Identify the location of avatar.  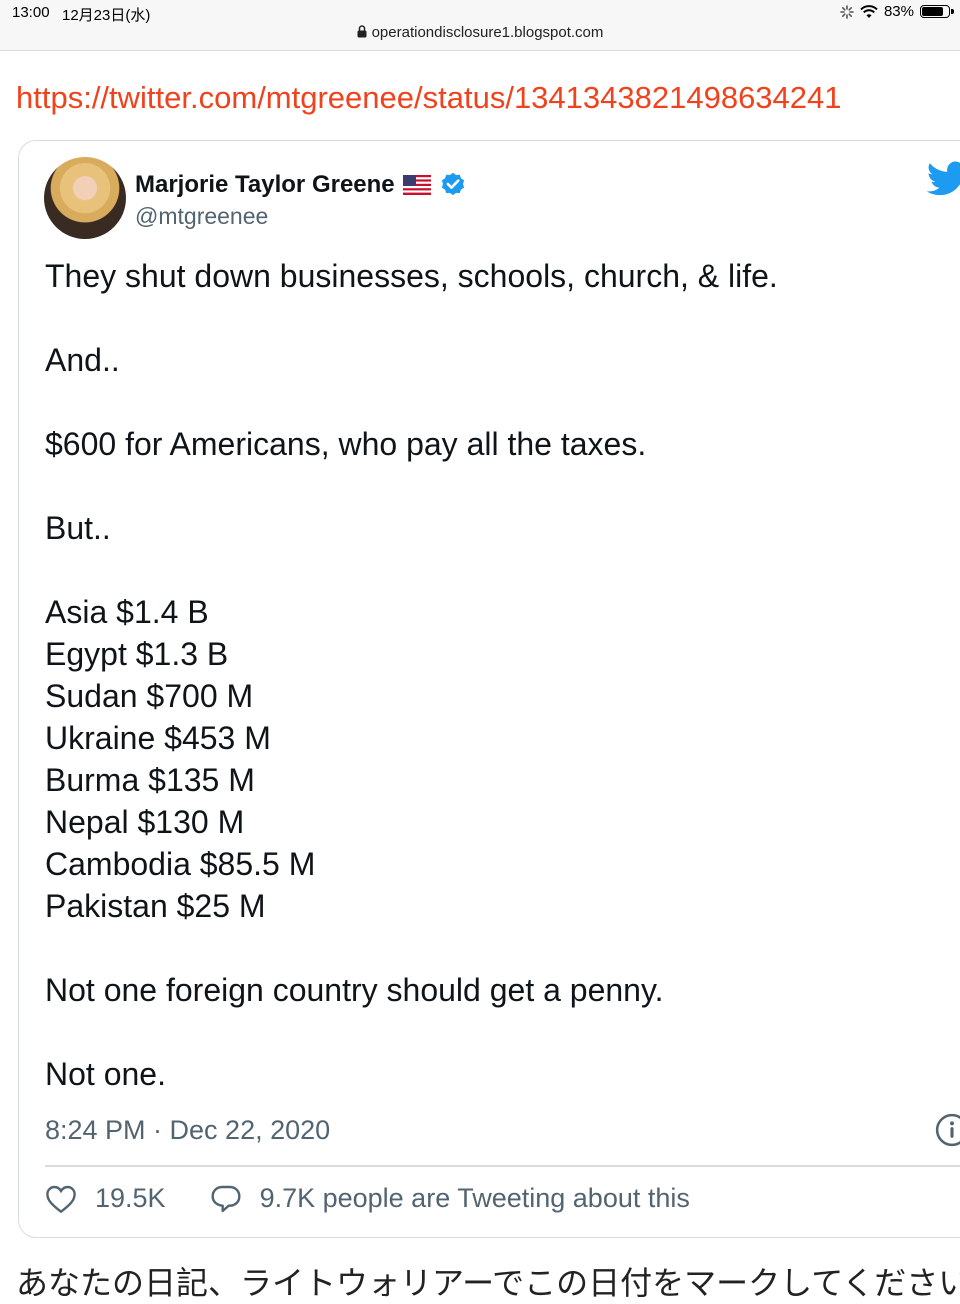
(85, 198).